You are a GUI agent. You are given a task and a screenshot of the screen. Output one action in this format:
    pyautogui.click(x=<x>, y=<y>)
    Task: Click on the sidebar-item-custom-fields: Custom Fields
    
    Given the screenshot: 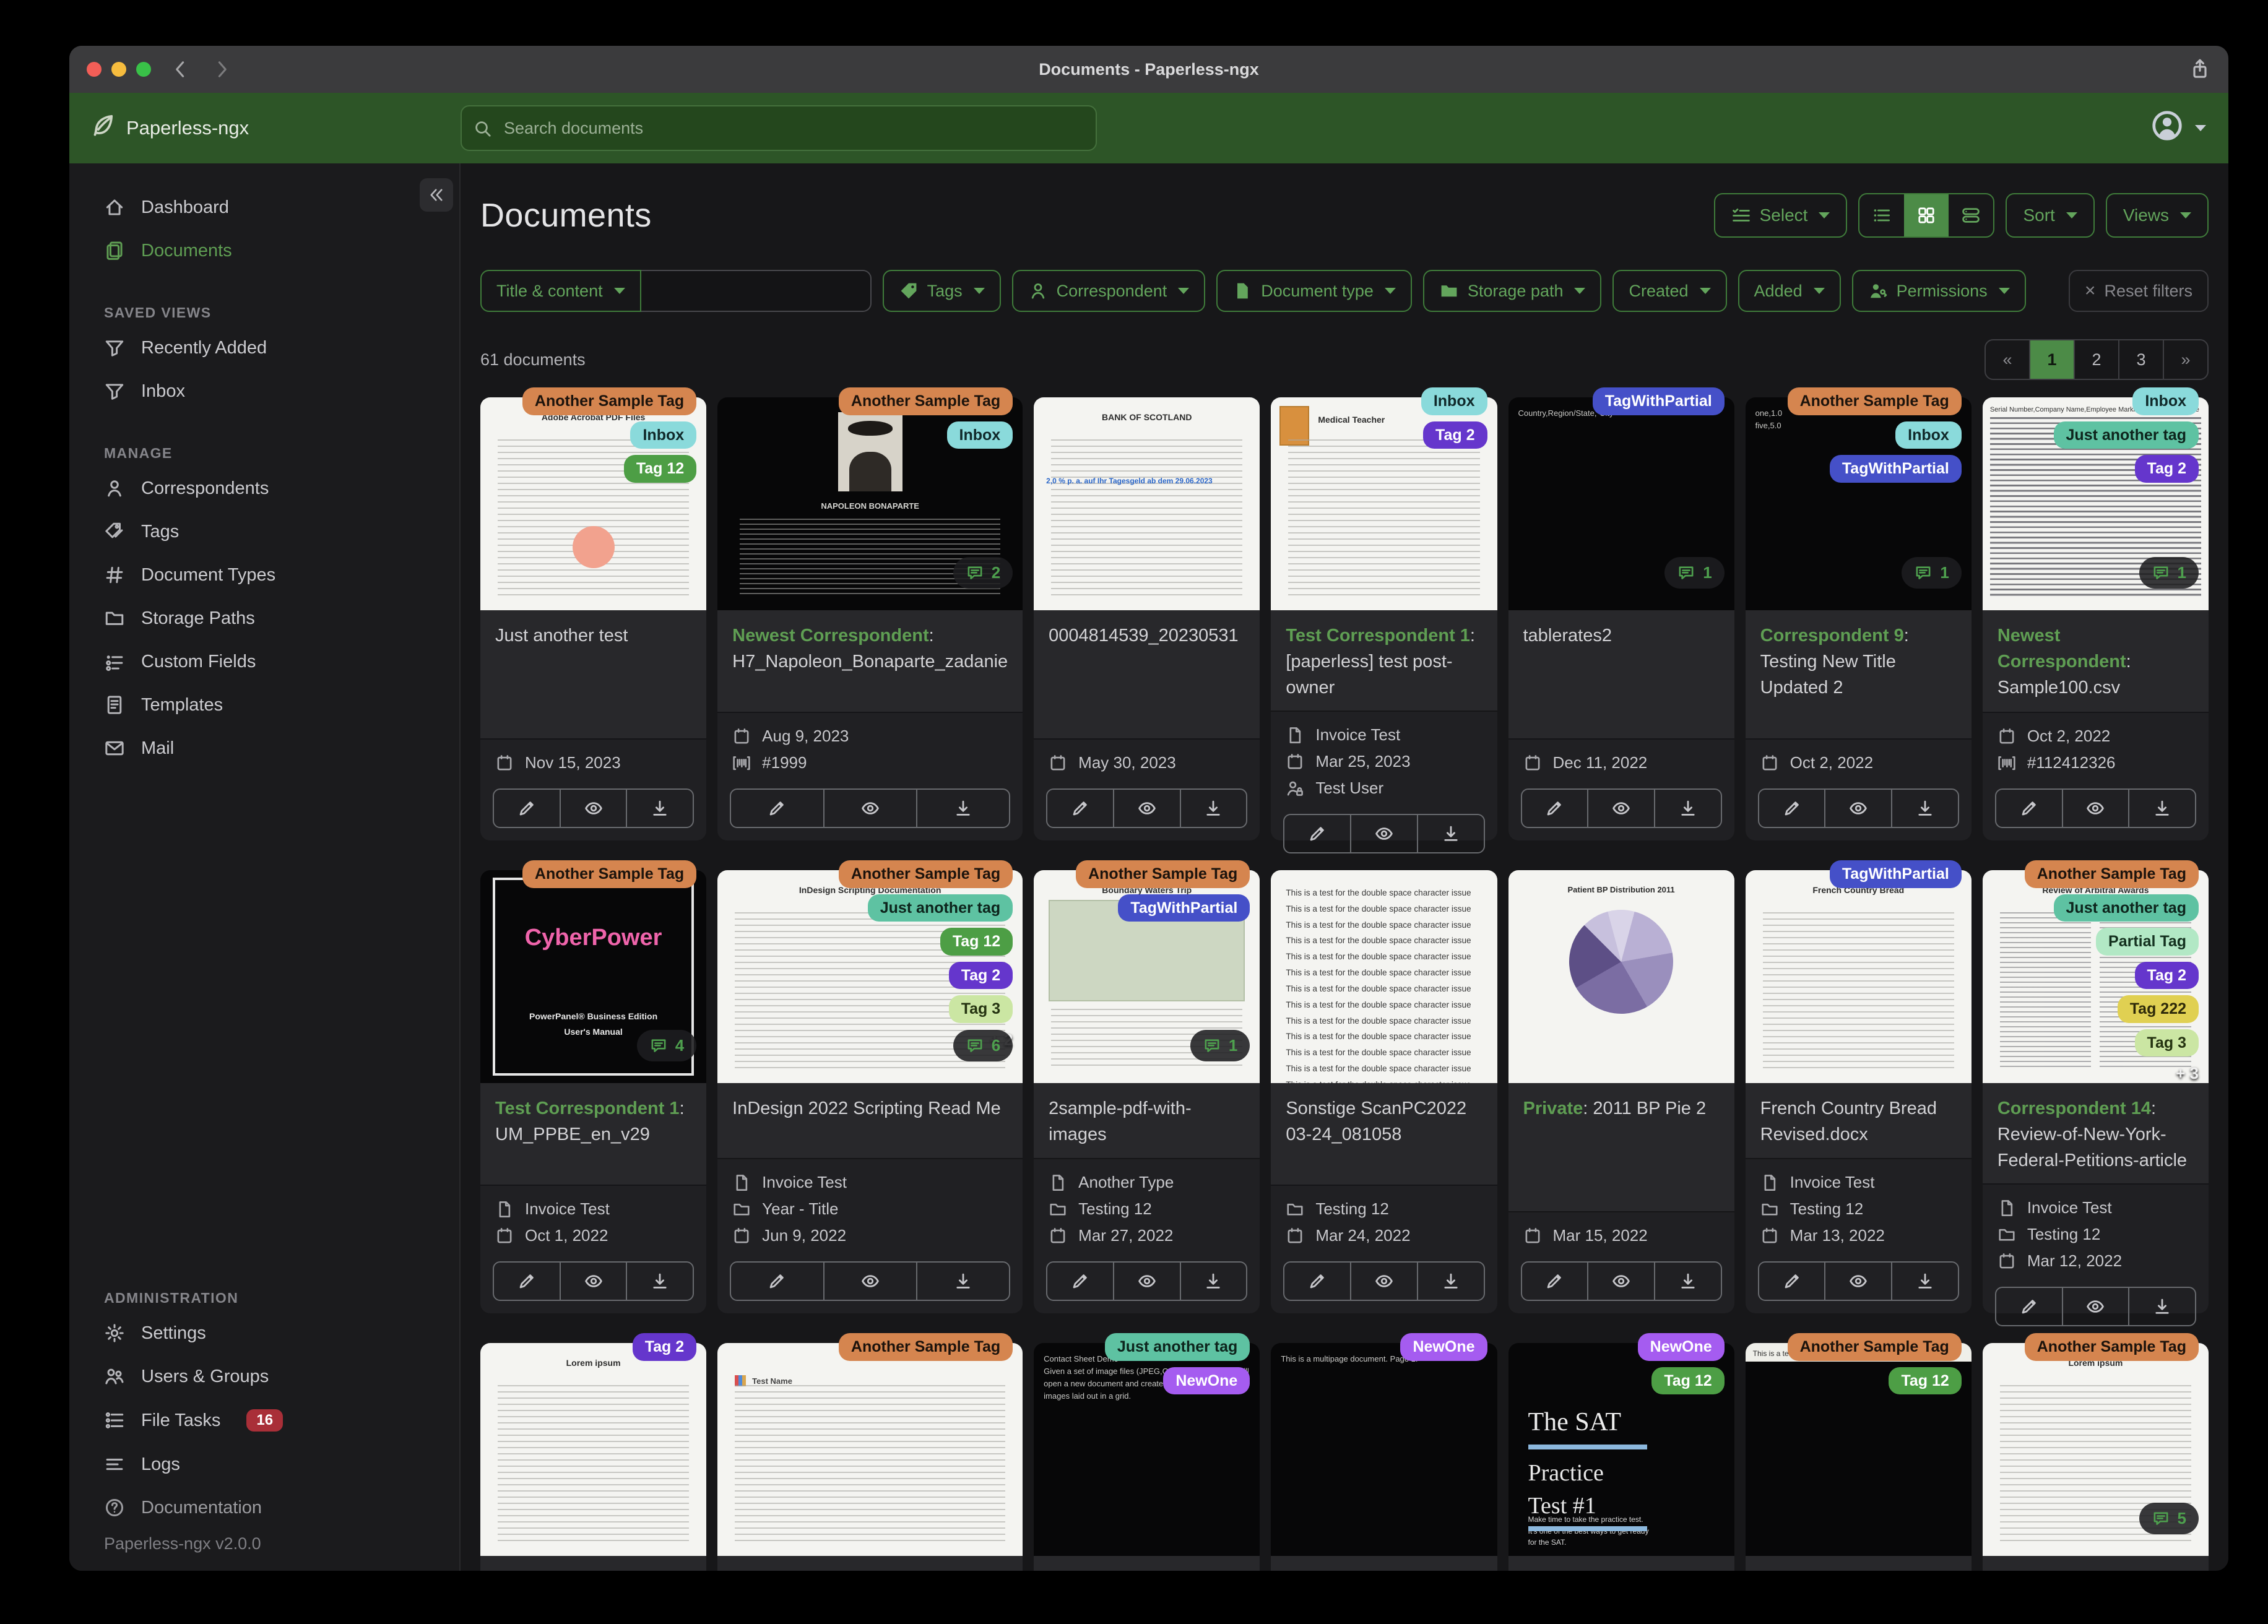 What is the action you would take?
    pyautogui.click(x=264, y=661)
    